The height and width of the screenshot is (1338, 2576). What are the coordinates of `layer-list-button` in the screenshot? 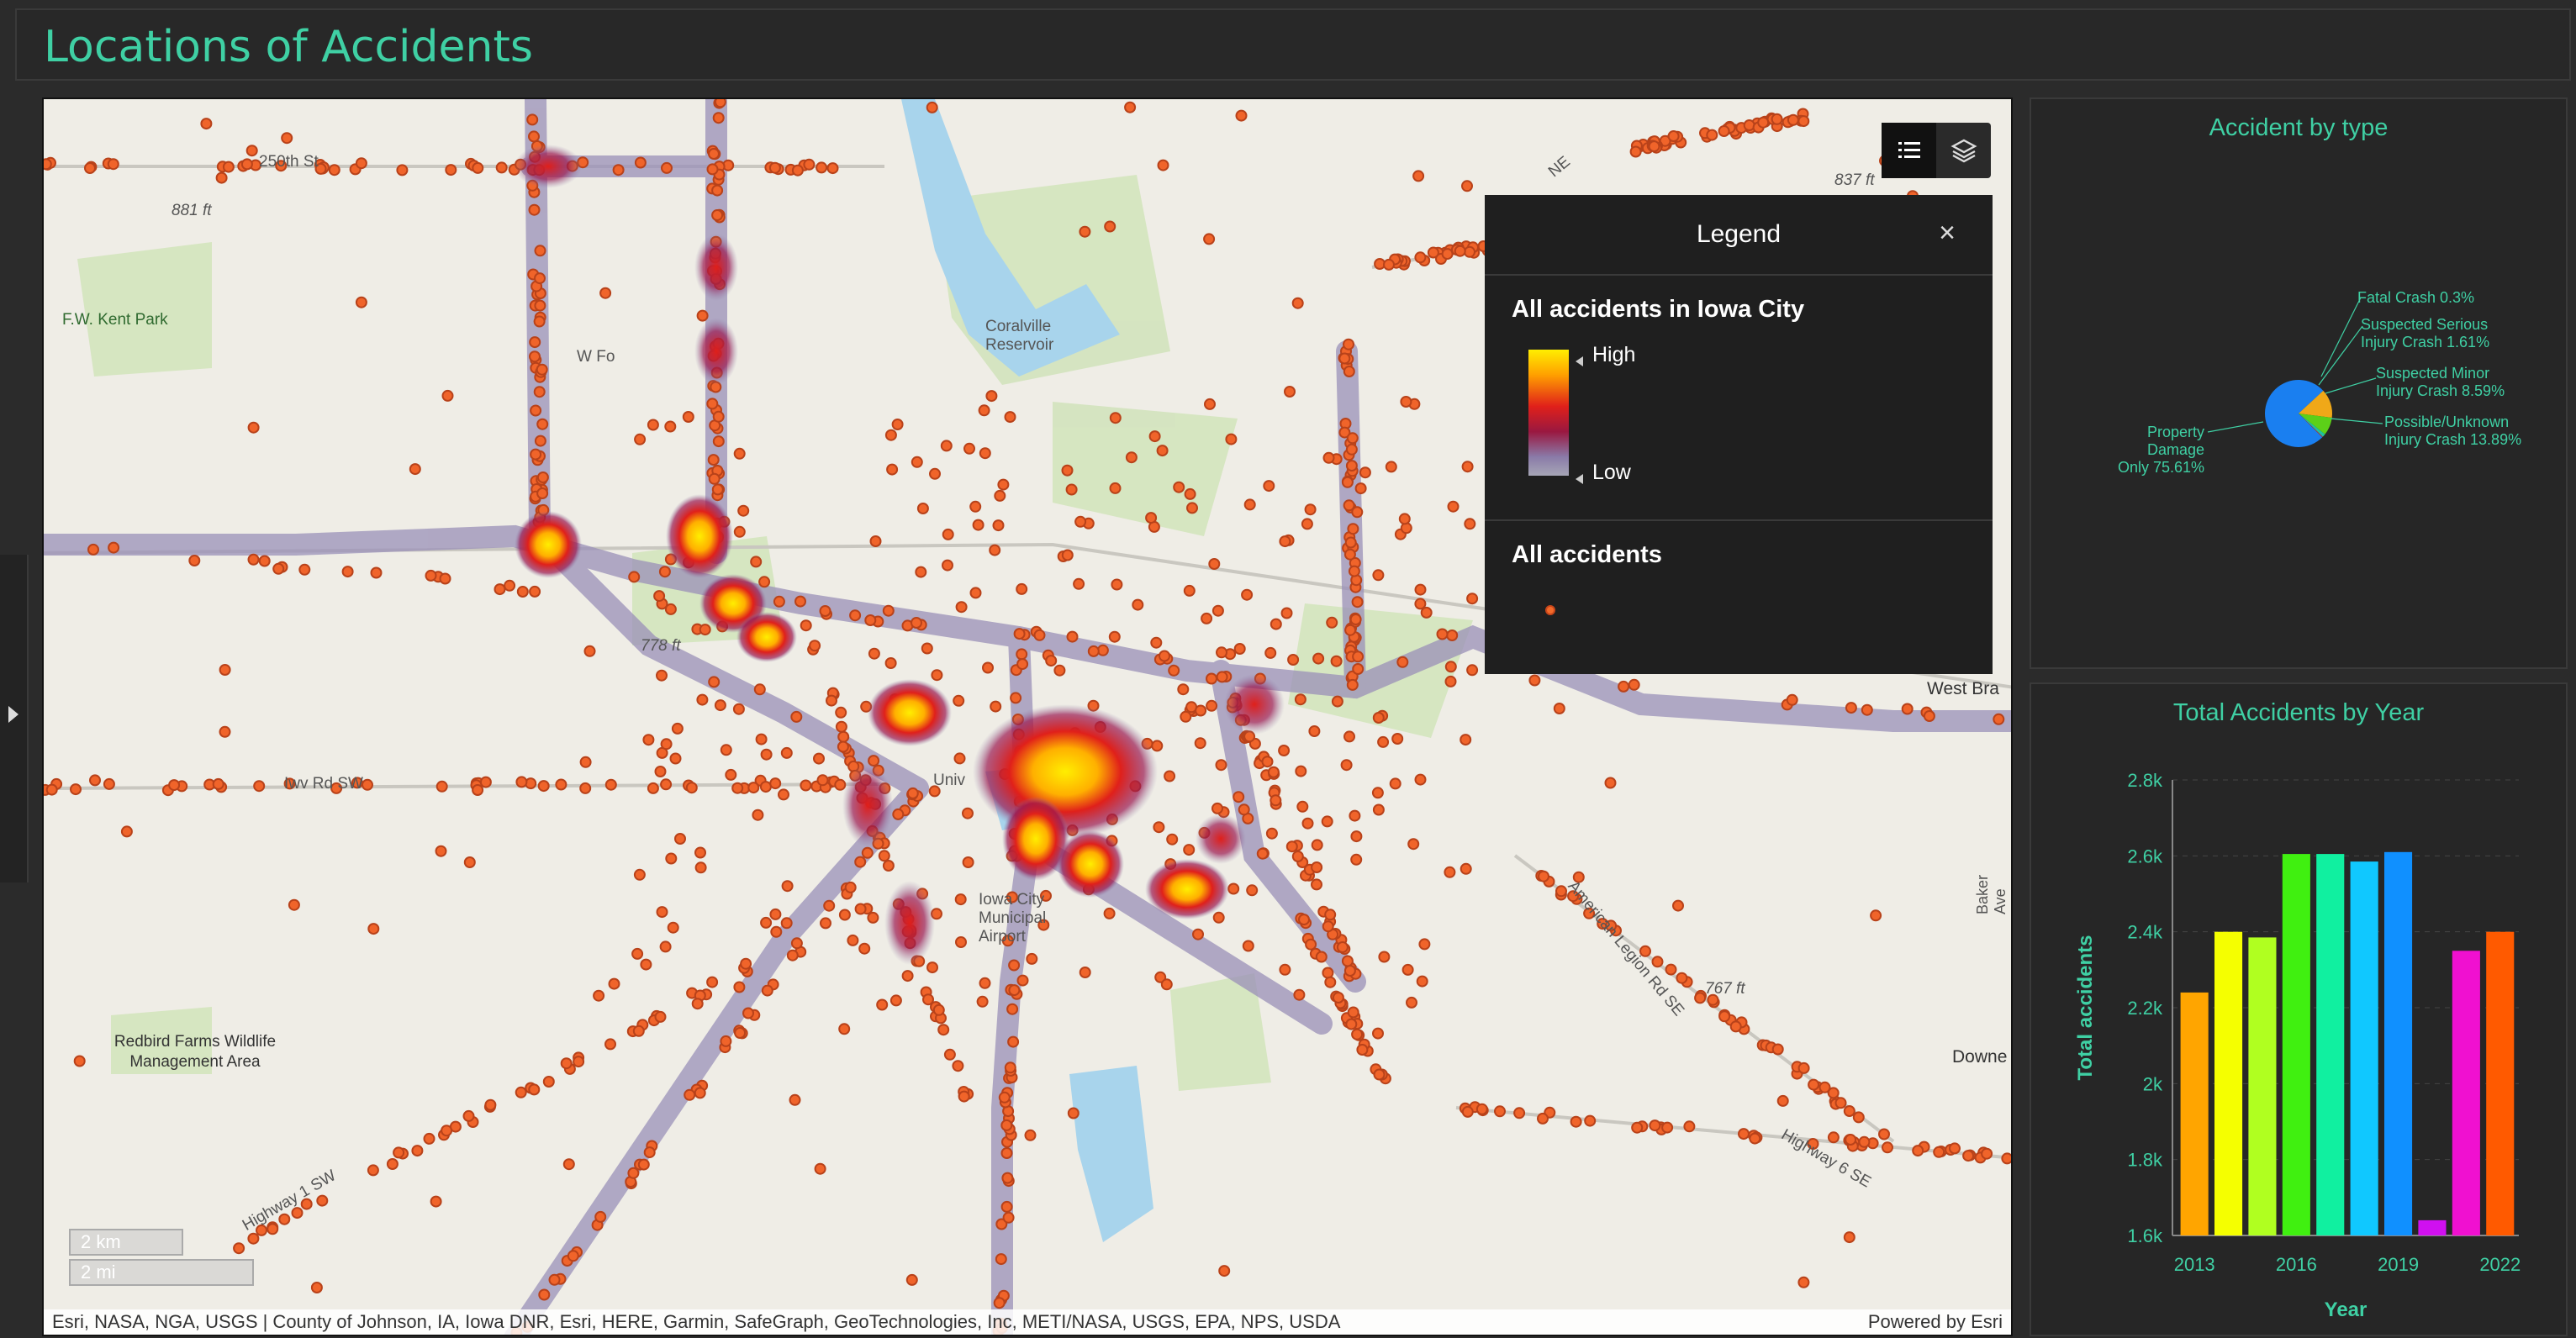 It's located at (1963, 150).